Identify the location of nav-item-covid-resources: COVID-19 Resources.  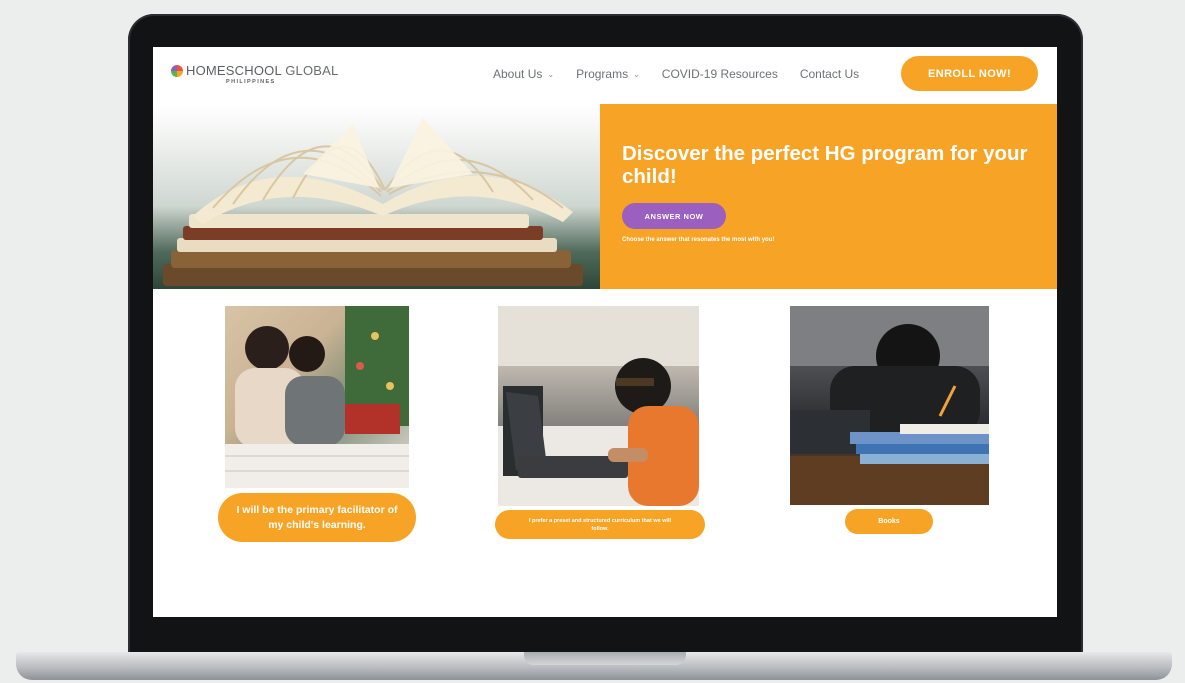
(720, 74).